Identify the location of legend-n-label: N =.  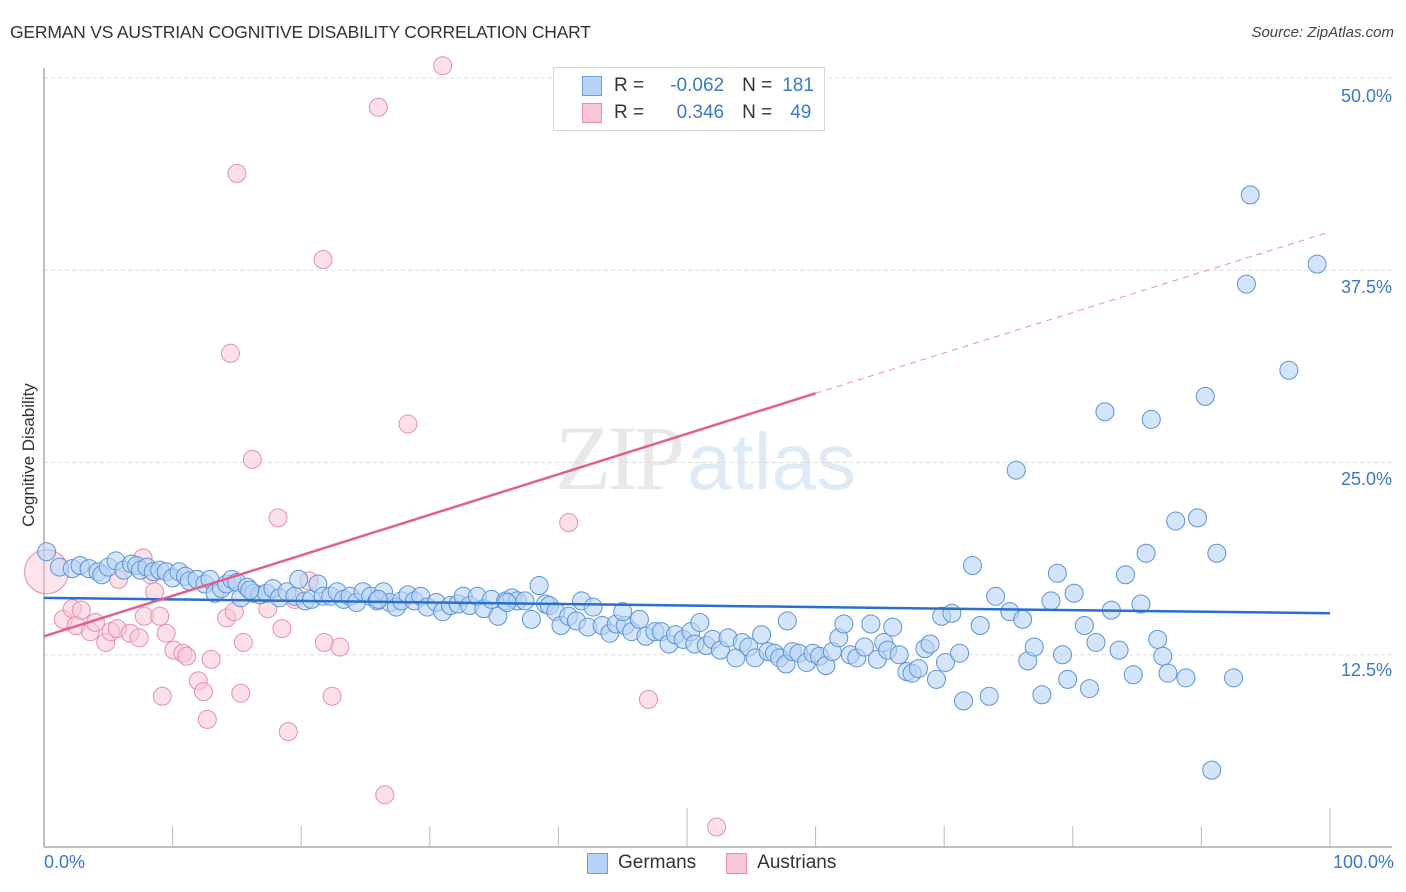
(757, 85).